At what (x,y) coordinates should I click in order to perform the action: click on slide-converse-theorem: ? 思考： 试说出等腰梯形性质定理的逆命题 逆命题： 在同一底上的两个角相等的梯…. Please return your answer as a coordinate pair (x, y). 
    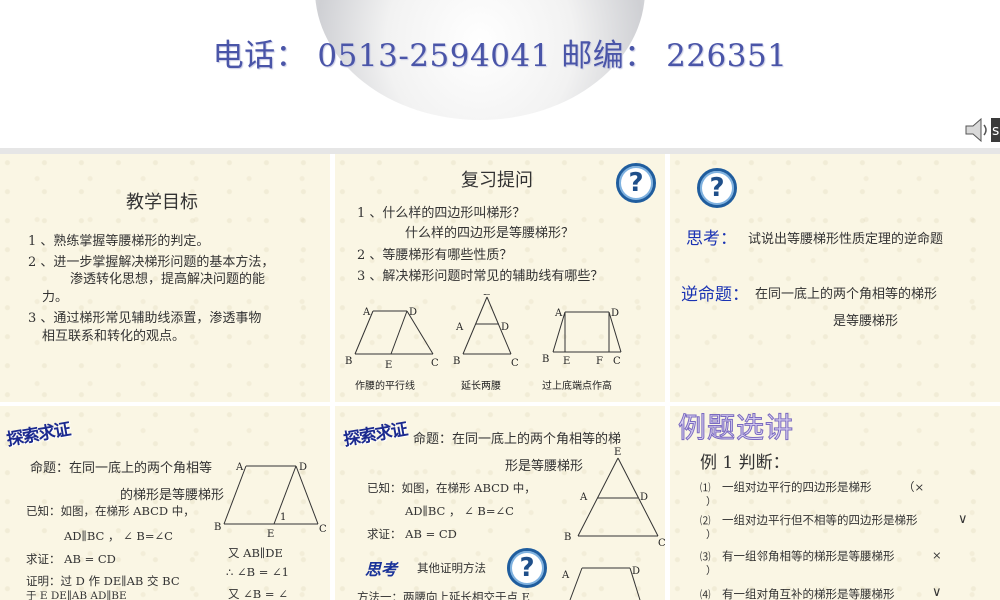
    Looking at the image, I should click on (835, 278).